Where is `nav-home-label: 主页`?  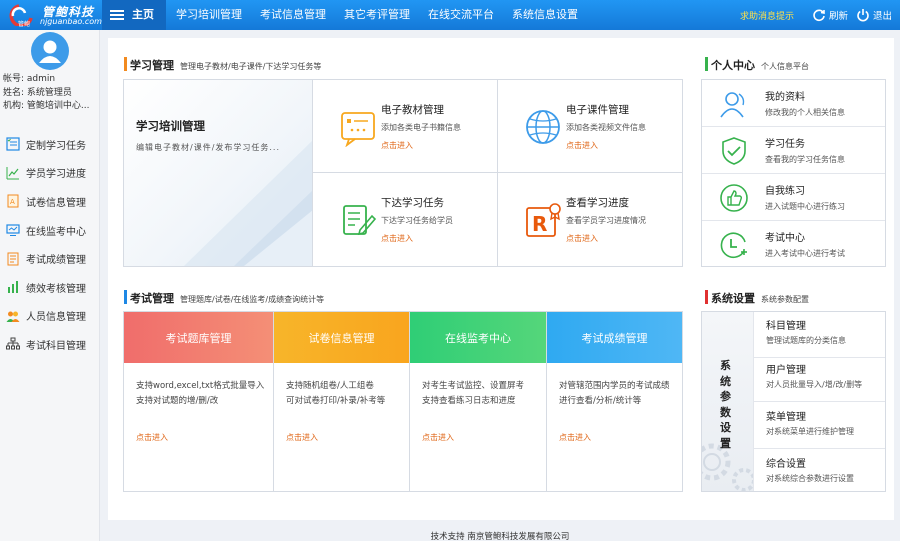 nav-home-label: 主页 is located at coordinates (143, 14).